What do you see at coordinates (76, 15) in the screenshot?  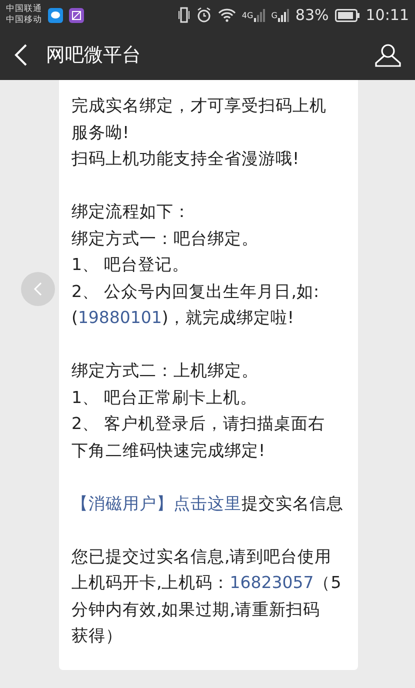 I see `image-app-icon` at bounding box center [76, 15].